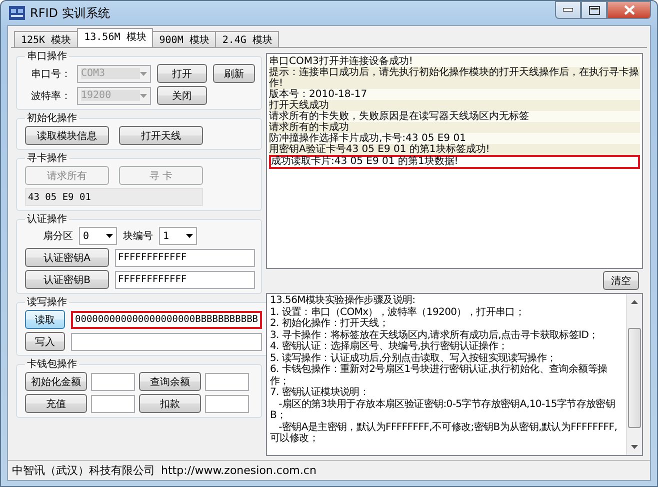 This screenshot has width=658, height=487. What do you see at coordinates (343, 300) in the screenshot?
I see `instruction-line: 13.56M模块实验操作步骤及说明:` at bounding box center [343, 300].